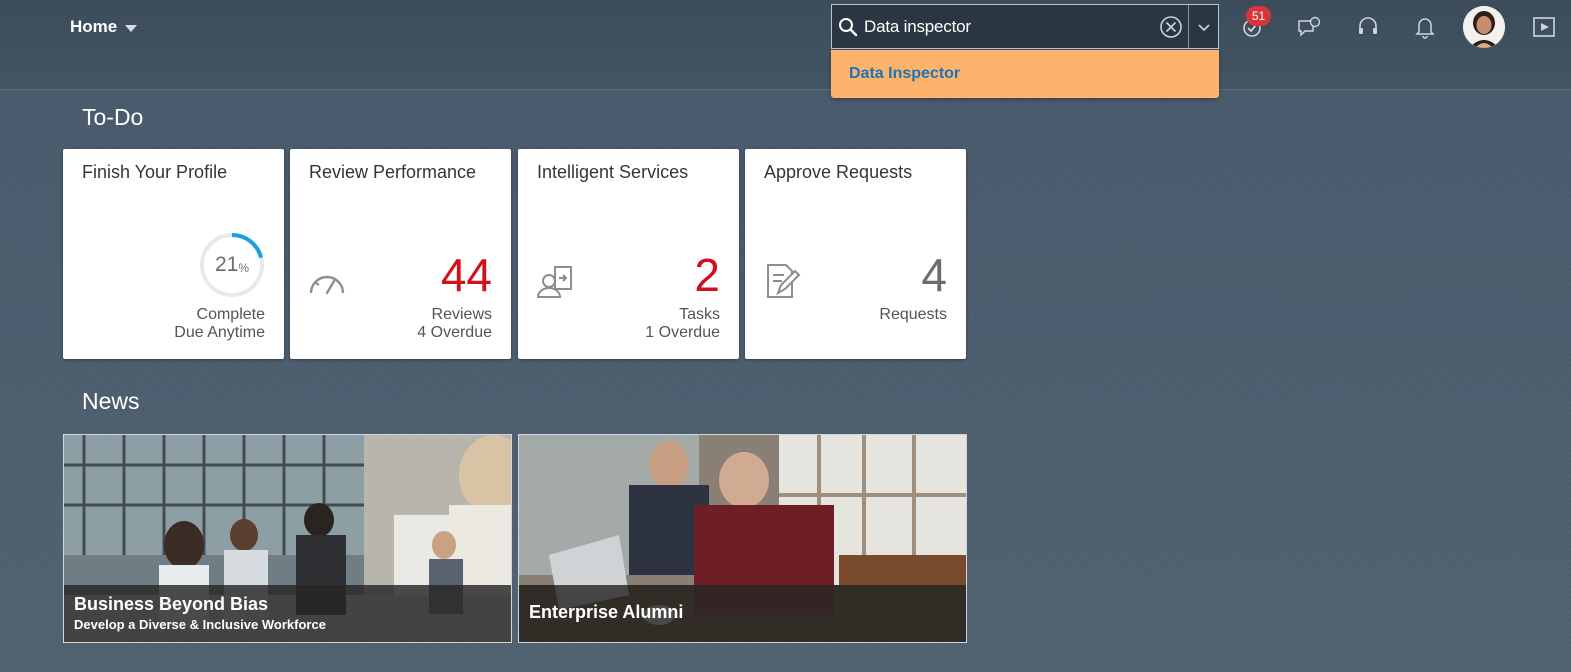 The width and height of the screenshot is (1571, 672). Describe the element at coordinates (1484, 27) in the screenshot. I see `avatar` at that location.